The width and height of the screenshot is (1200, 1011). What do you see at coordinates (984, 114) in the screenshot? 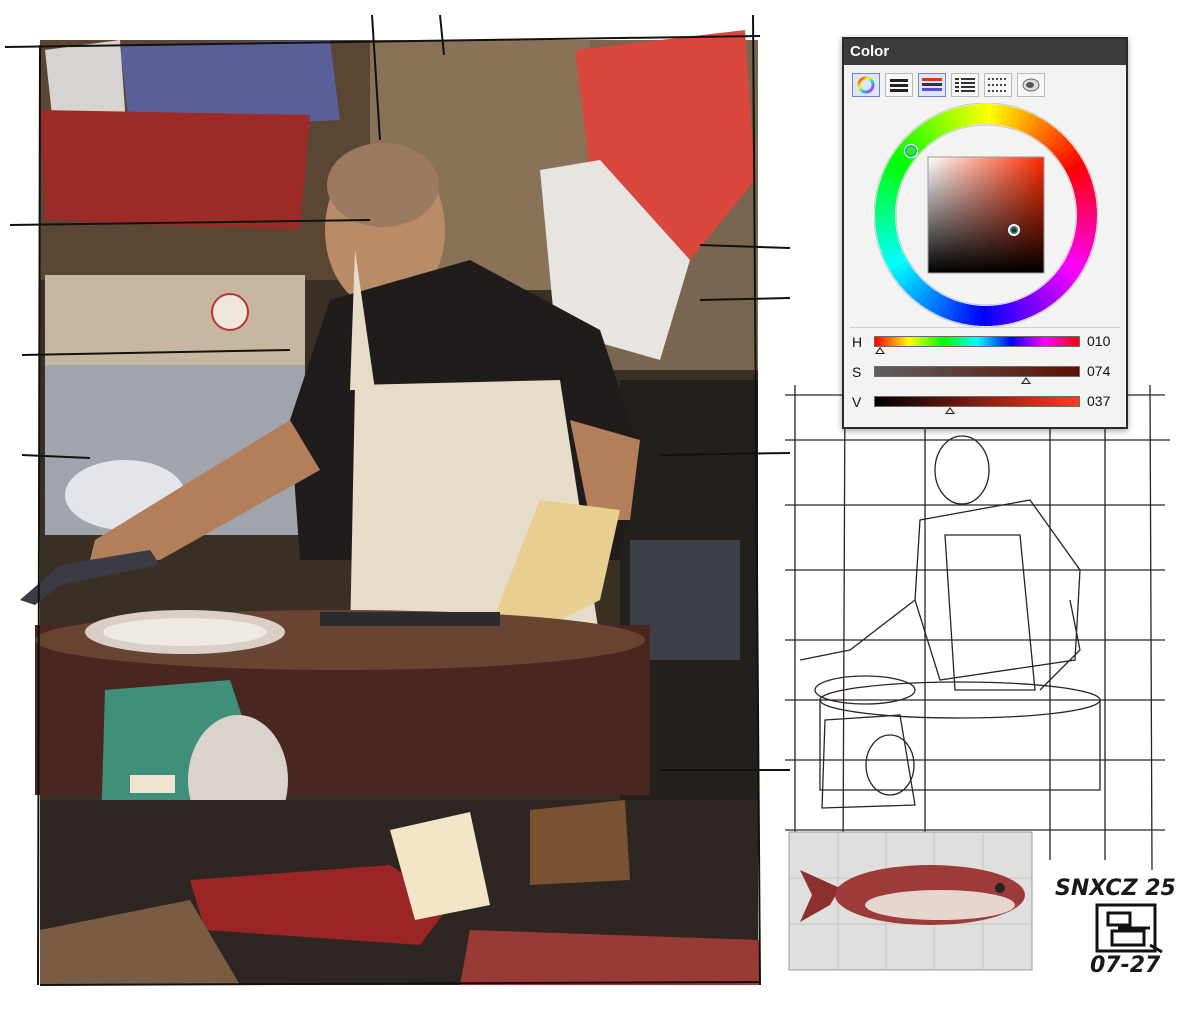
I see `hue-ring-segment` at bounding box center [984, 114].